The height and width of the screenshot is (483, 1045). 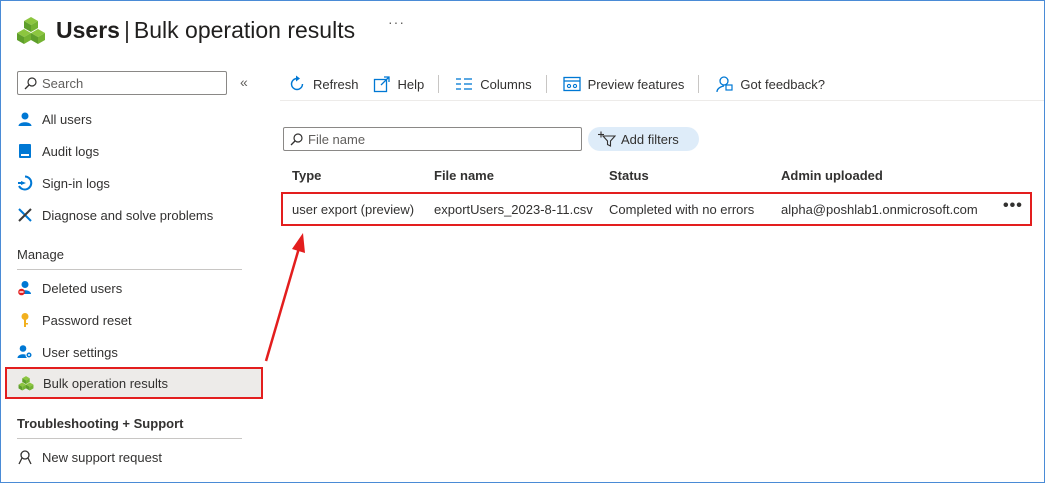 I want to click on column-header-admin-uploaded: Admin uploaded, so click(x=832, y=175).